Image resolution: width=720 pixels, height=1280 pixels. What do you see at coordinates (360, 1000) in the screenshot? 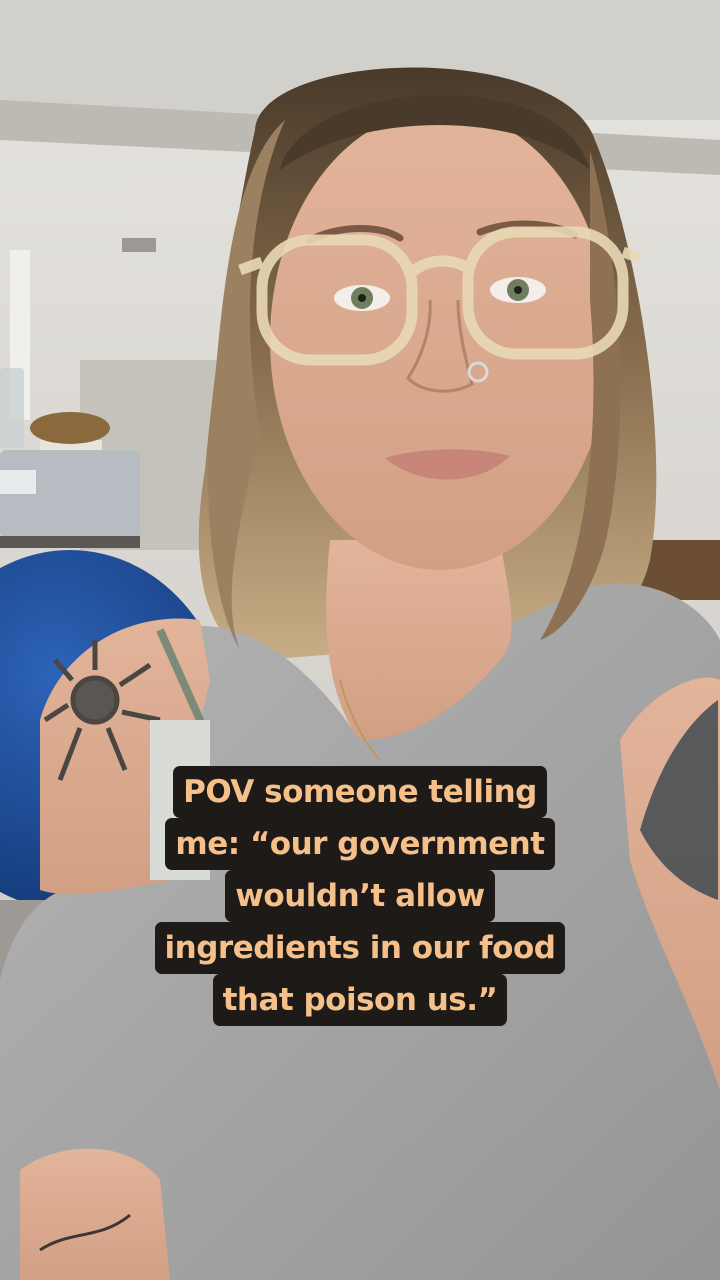
I see `caption-line-5: that poison us.”` at bounding box center [360, 1000].